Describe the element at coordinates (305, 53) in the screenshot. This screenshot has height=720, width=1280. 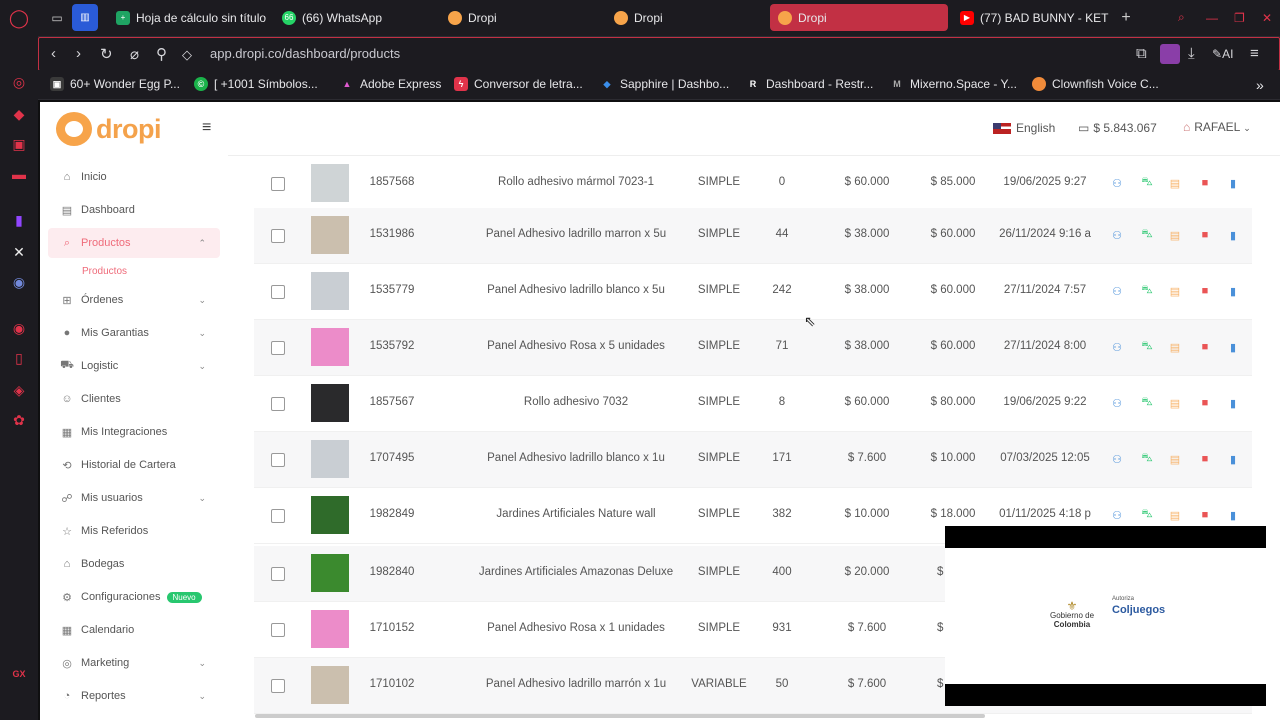
I see `url-text: app.dropi.co/dashboard/products` at that location.